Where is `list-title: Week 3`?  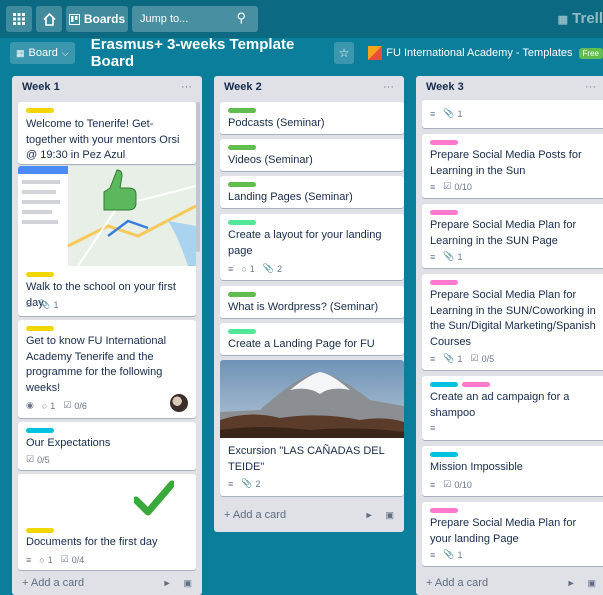 list-title: Week 3 is located at coordinates (445, 87).